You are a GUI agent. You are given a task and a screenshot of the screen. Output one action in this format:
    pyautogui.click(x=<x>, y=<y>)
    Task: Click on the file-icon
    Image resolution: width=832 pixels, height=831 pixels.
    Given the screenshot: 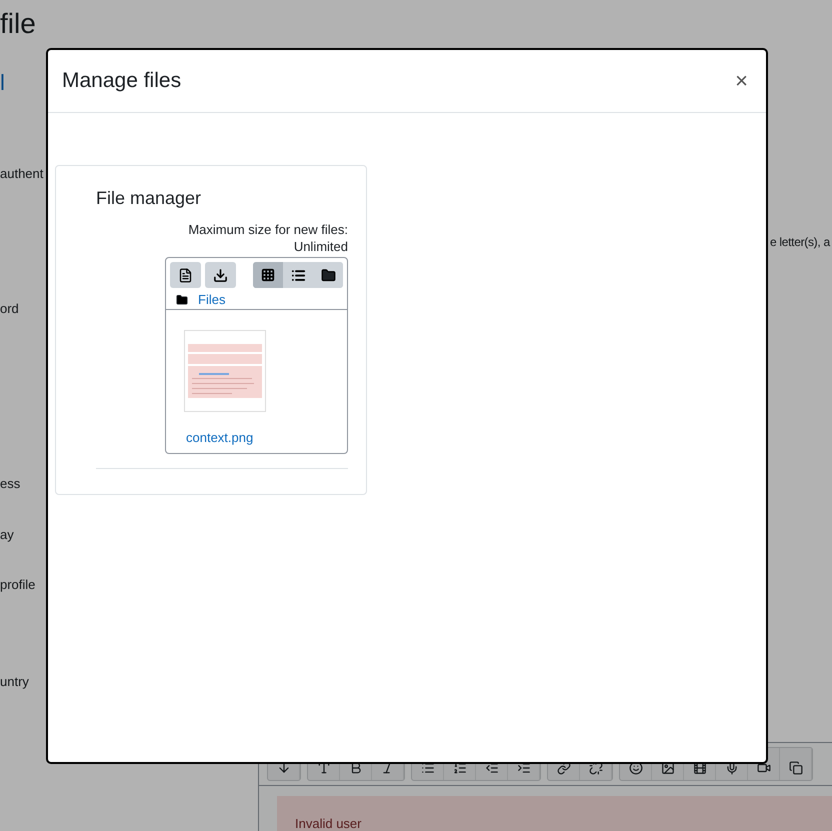 What is the action you would take?
    pyautogui.click(x=185, y=275)
    